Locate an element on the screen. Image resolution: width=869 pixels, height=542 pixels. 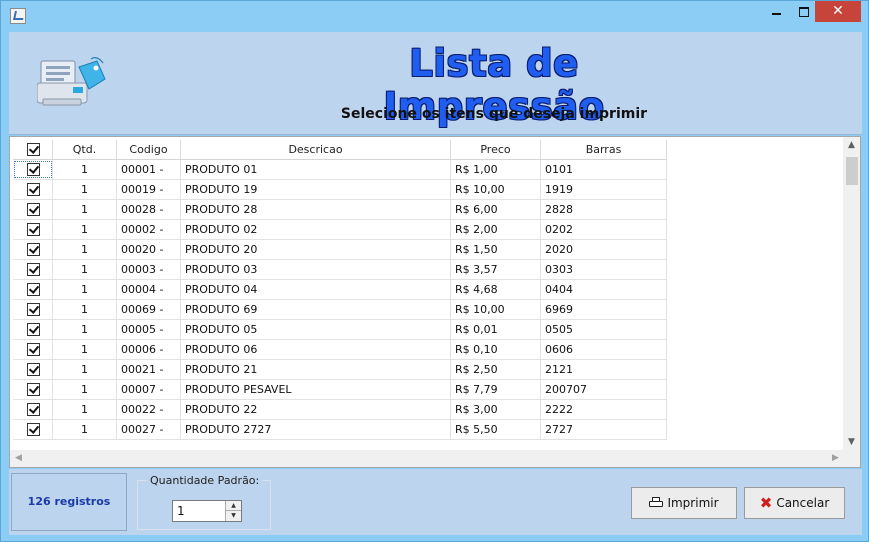
cell-preco: R$ 4,68 is located at coordinates (496, 289).